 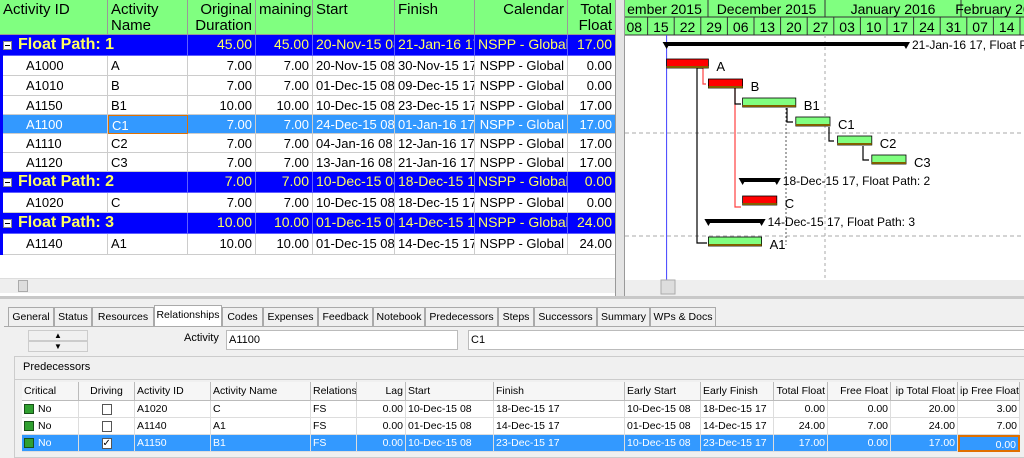 I want to click on pred-cell-activity-name: A1, so click(x=261, y=426).